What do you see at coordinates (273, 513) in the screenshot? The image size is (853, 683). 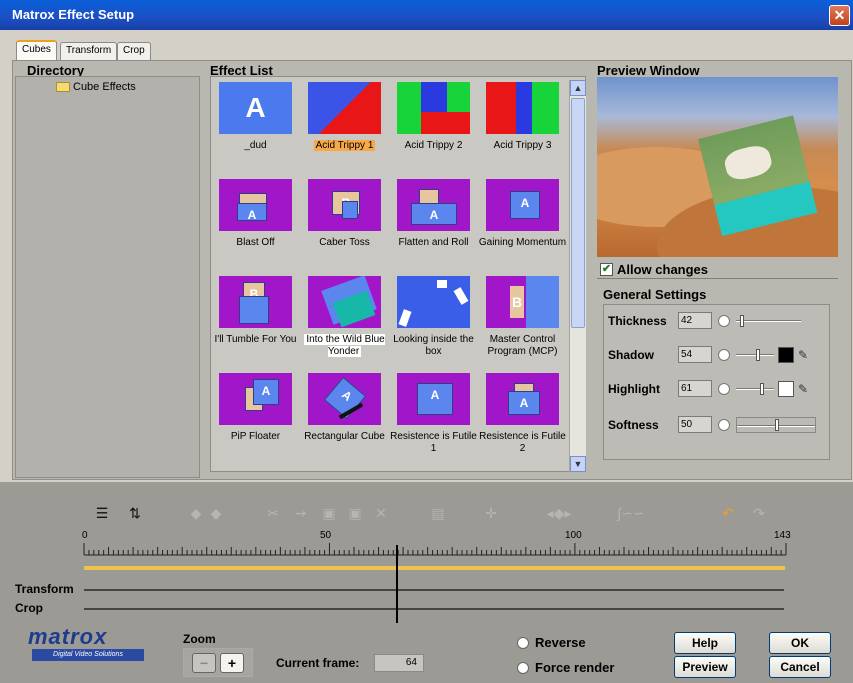 I see `cut-icon: ✂` at bounding box center [273, 513].